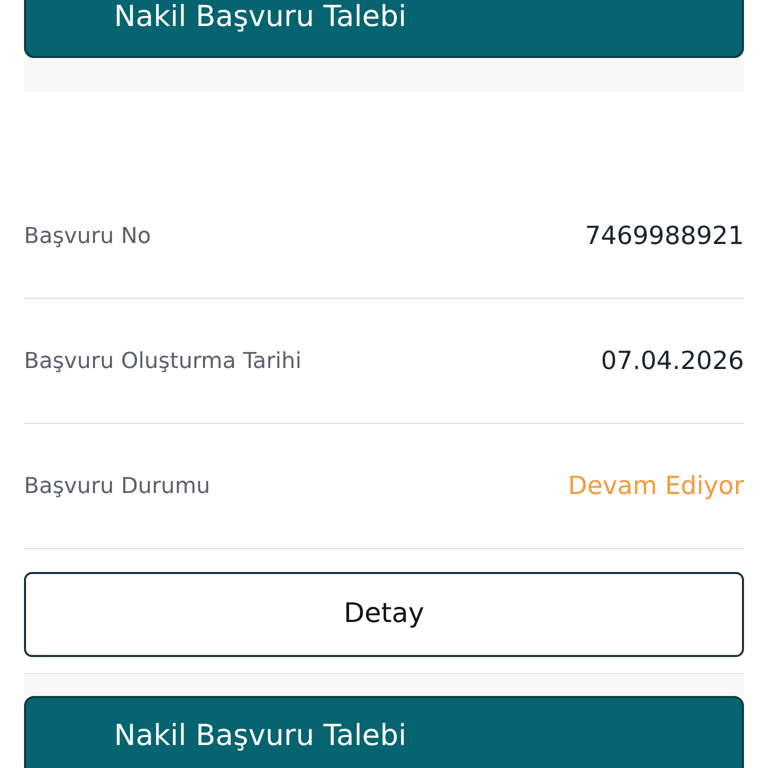  I want to click on detail-label: Başvuru Durumu, so click(117, 486).